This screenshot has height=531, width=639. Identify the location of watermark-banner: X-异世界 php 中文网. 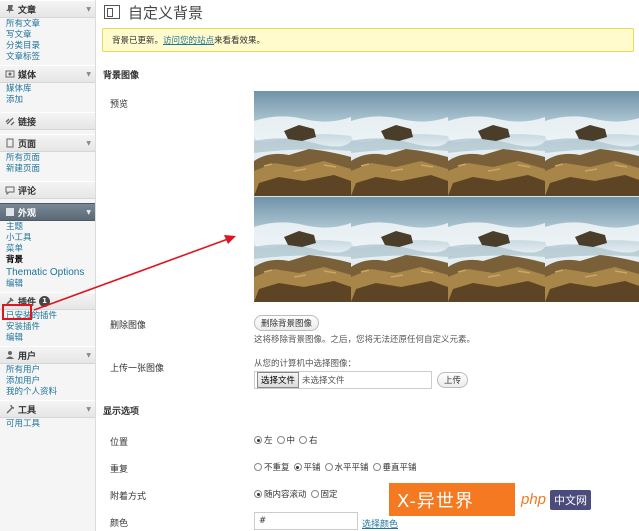
(514, 499).